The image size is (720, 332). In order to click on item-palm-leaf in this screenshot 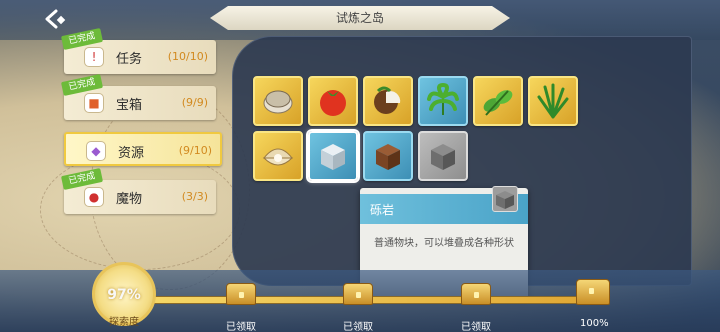, I will do `click(443, 101)`.